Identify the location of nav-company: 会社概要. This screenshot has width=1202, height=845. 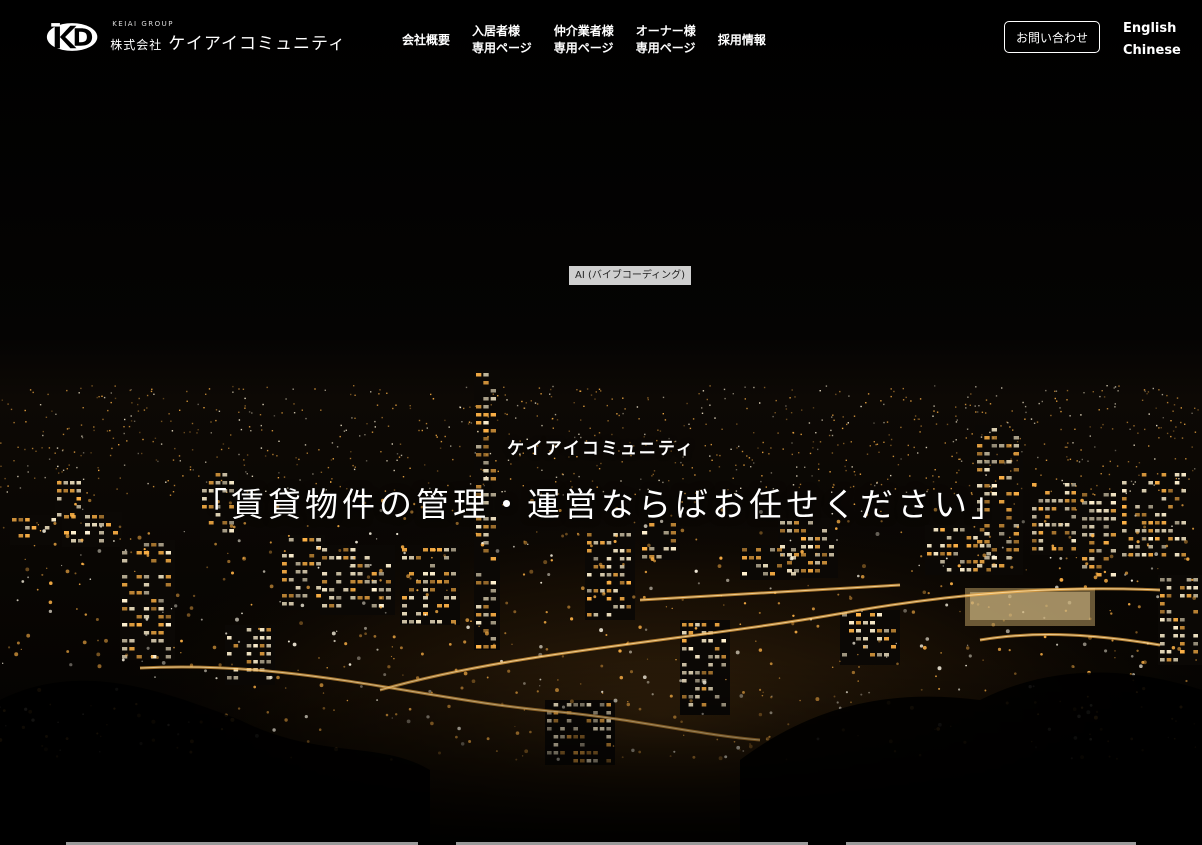
(426, 40).